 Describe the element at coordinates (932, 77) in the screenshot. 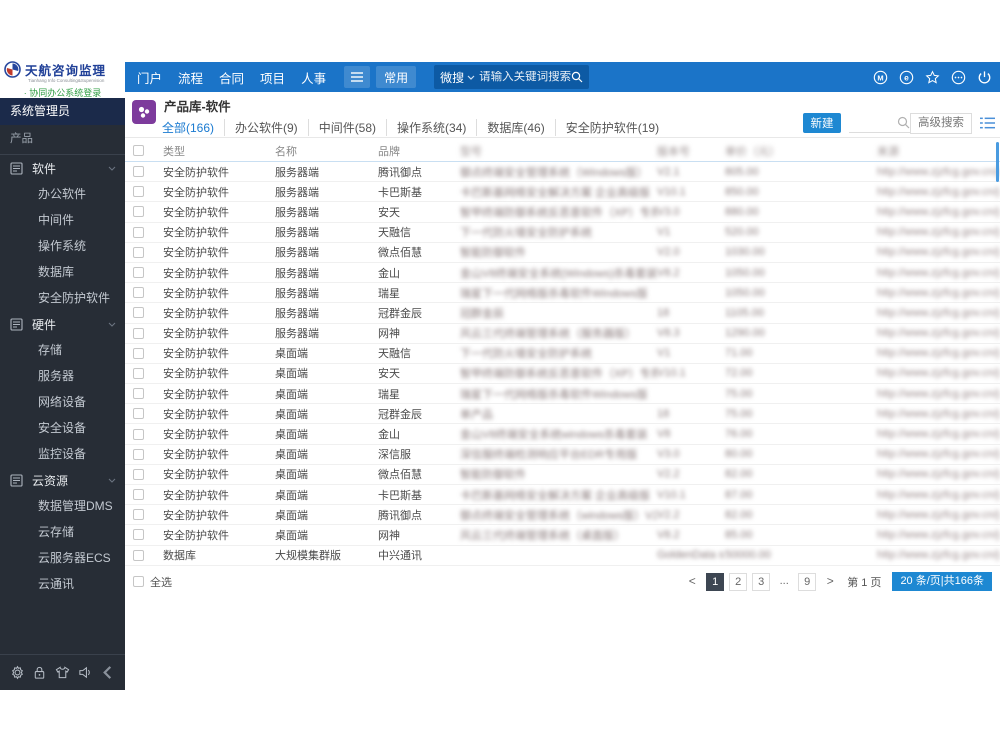

I see `favorite-star-icon` at that location.